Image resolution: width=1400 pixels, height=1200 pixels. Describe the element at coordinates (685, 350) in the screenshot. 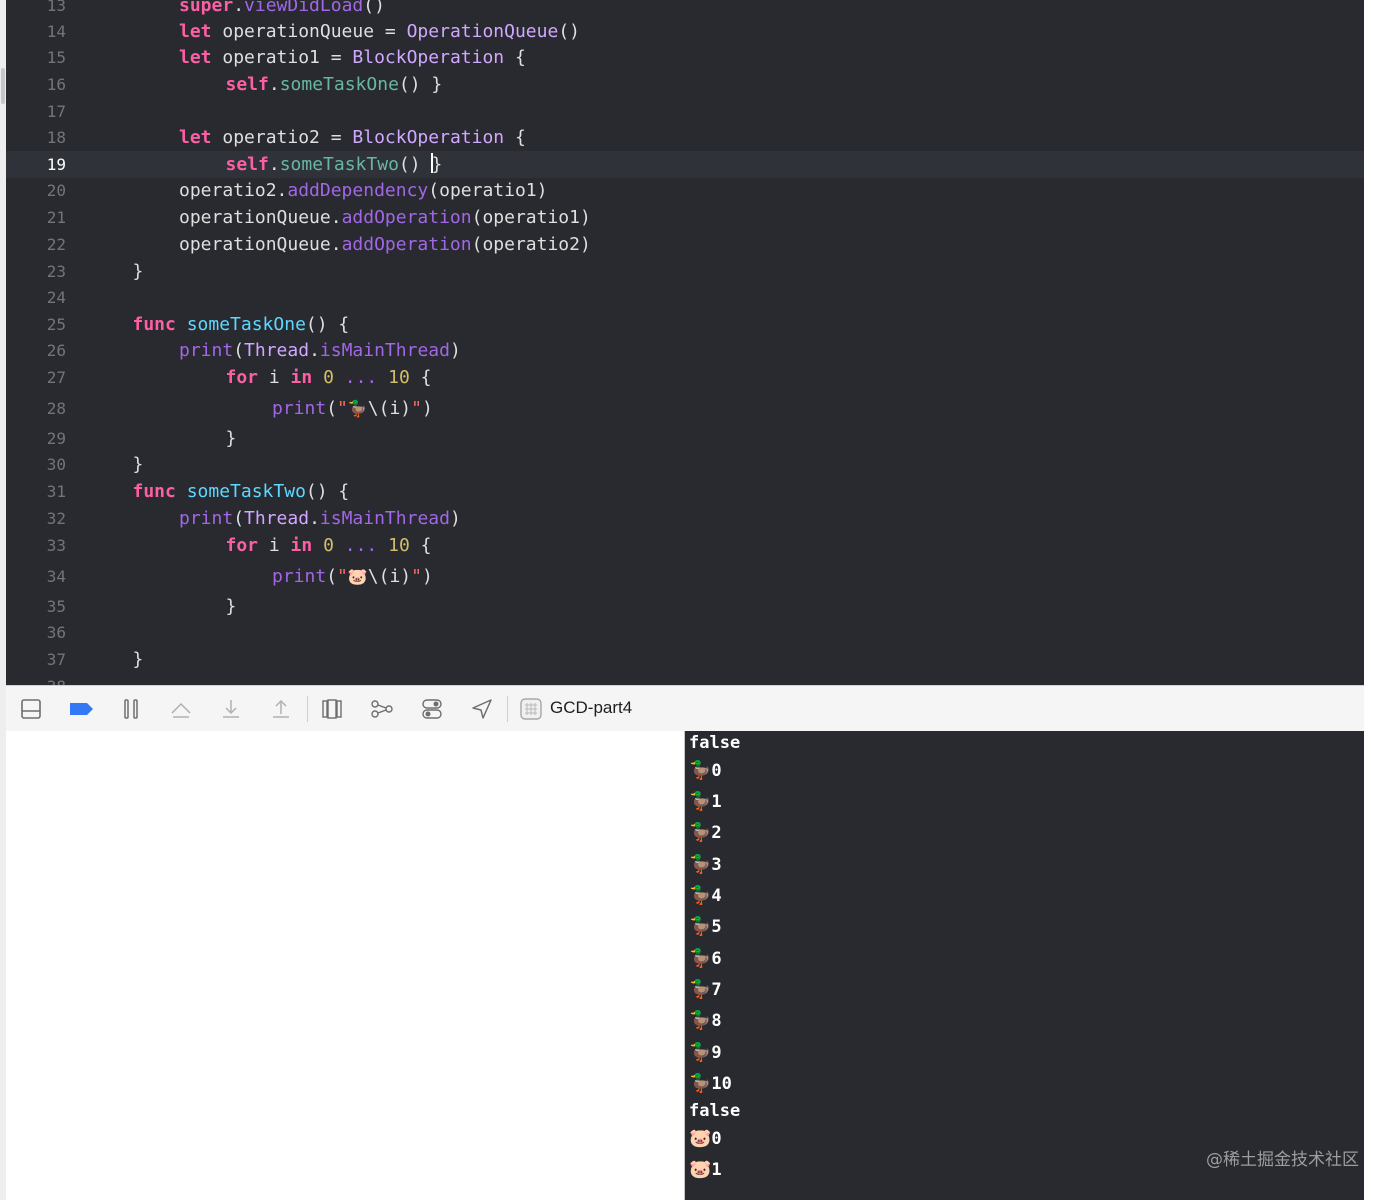

I see `code-line: 26 print(Thread.isMainThread)` at that location.